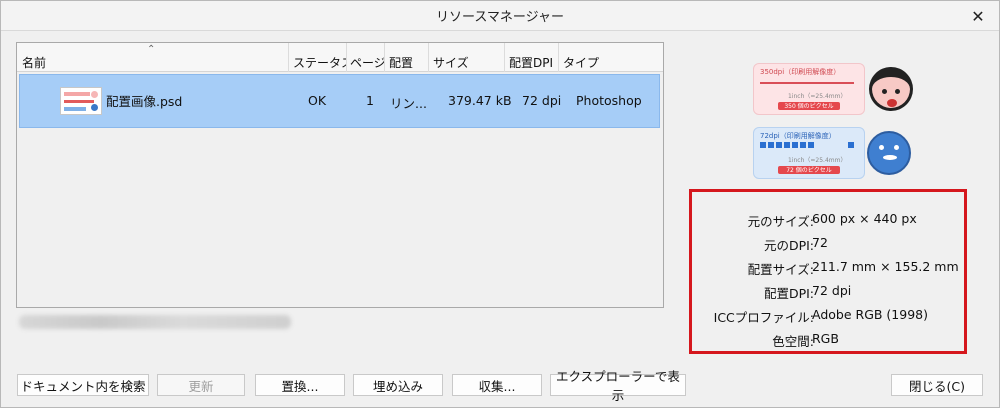 The image size is (1000, 408). I want to click on preview-card-72dpi: 72dpi（印刷用解像度） 1inch（=25.4mm） 72 個のピクセル, so click(809, 153).